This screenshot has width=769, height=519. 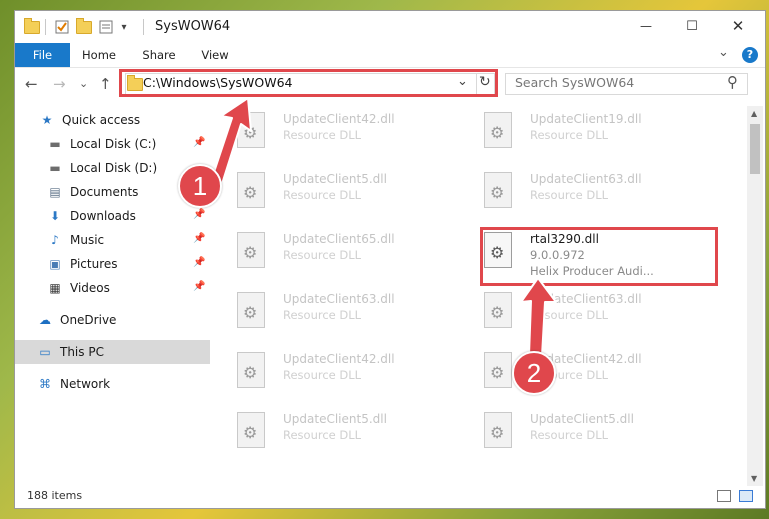 What do you see at coordinates (200, 186) in the screenshot?
I see `step-1-badge: 1` at bounding box center [200, 186].